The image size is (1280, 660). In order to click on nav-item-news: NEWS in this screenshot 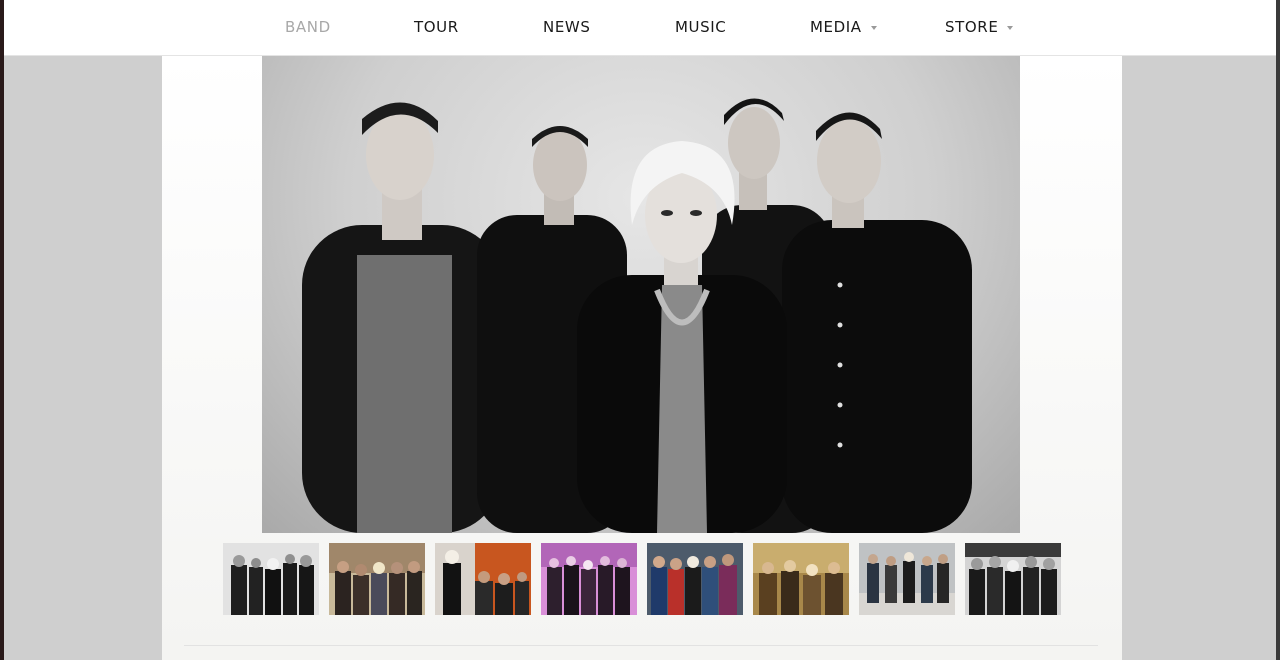, I will do `click(566, 27)`.